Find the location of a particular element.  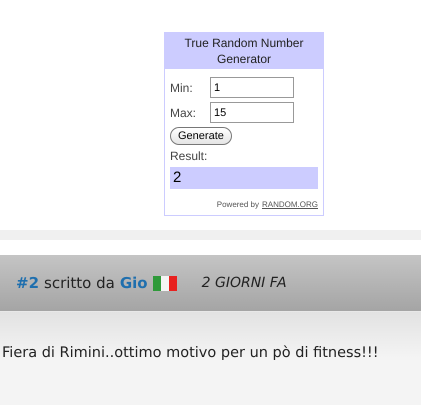

comment-text: Fiera di Rimini..ottimo motivo per un pò di fitness!!! is located at coordinates (191, 353).